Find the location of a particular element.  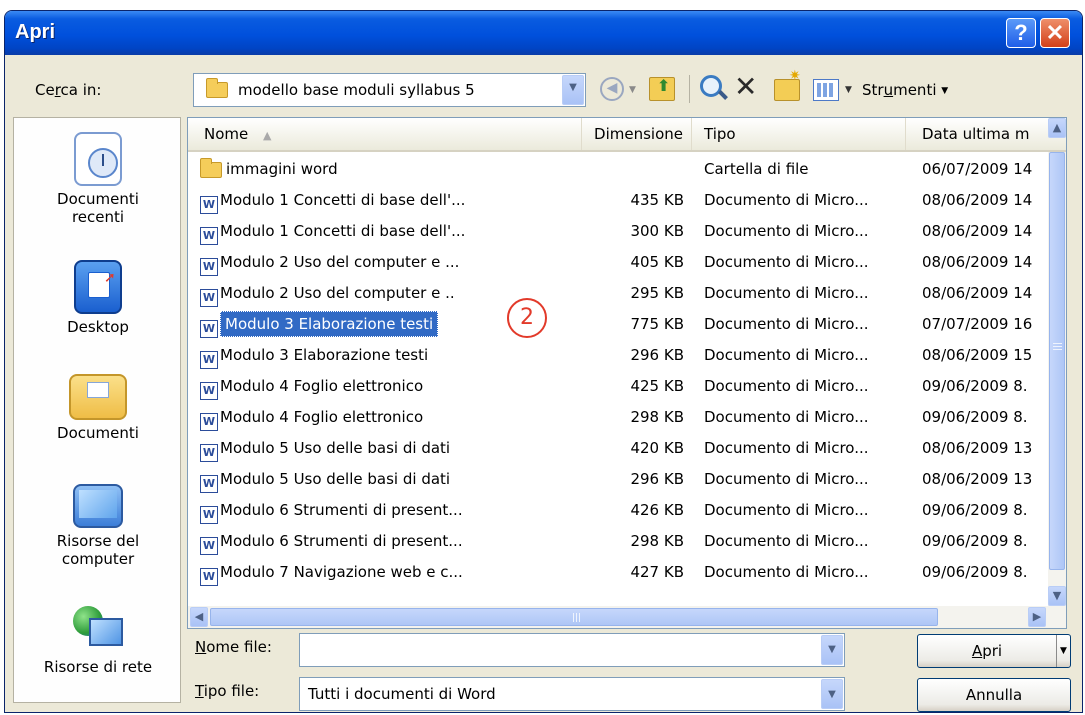

file-name-text: Modulo 2 Uso del computer e .. is located at coordinates (337, 293).